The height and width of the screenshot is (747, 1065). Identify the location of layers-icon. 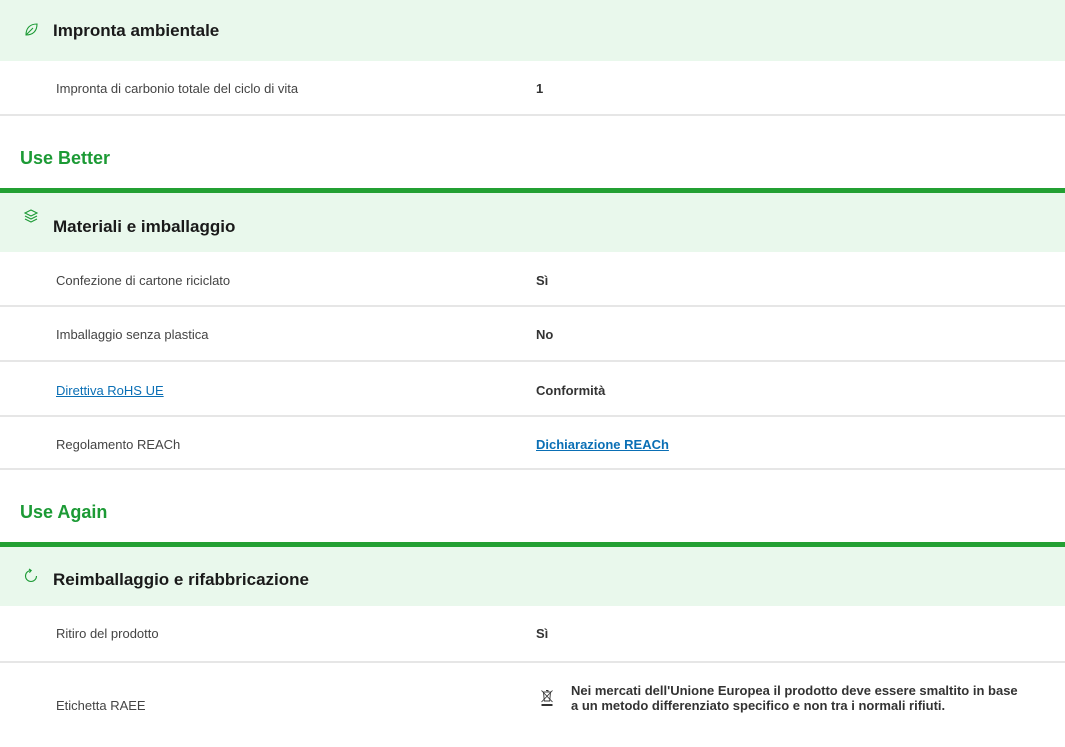
(31, 216).